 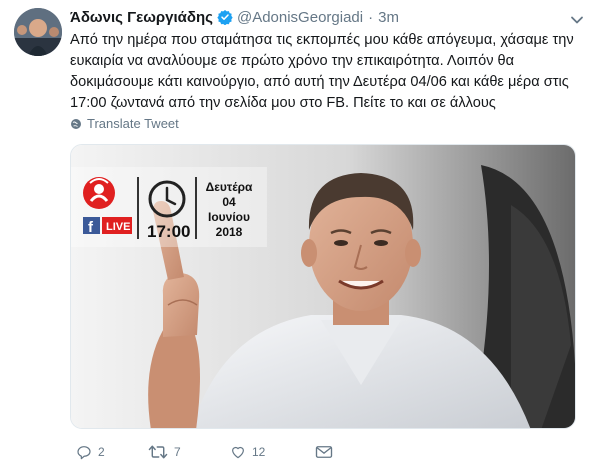 I want to click on avatar, so click(x=38, y=32).